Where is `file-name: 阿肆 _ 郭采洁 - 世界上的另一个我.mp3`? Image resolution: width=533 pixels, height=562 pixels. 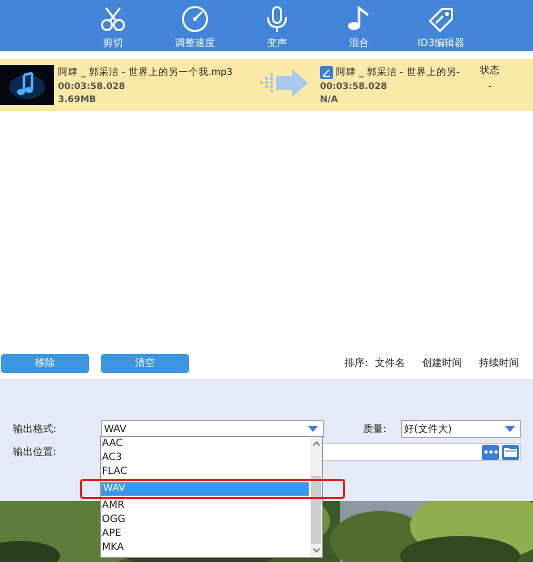 file-name: 阿肆 _ 郭采洁 - 世界上的另一个我.mp3 is located at coordinates (146, 72).